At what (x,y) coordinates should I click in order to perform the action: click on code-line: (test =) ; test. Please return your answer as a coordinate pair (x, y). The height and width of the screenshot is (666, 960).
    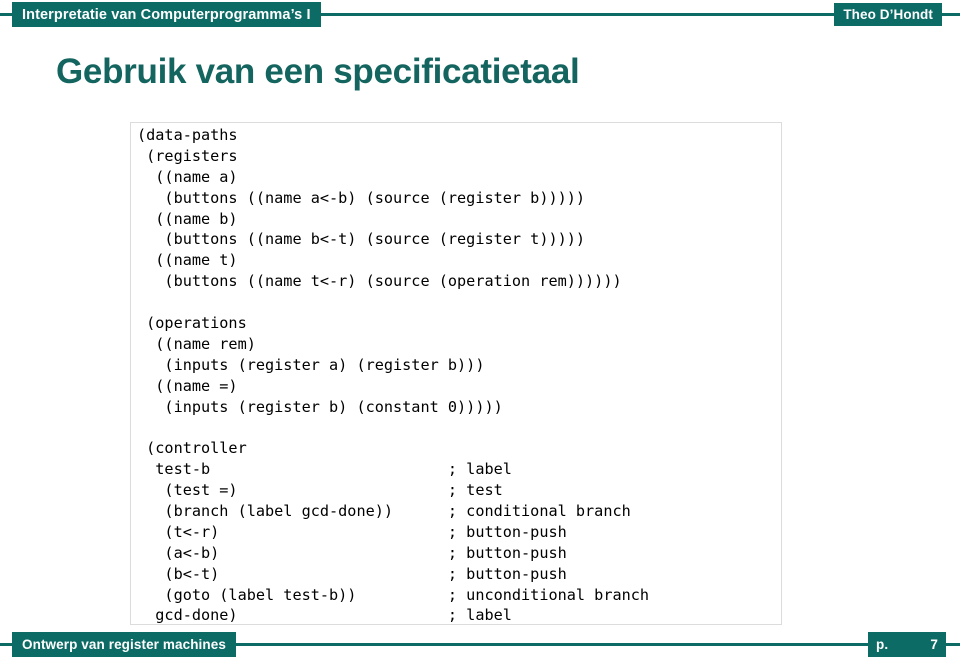
    Looking at the image, I should click on (320, 490).